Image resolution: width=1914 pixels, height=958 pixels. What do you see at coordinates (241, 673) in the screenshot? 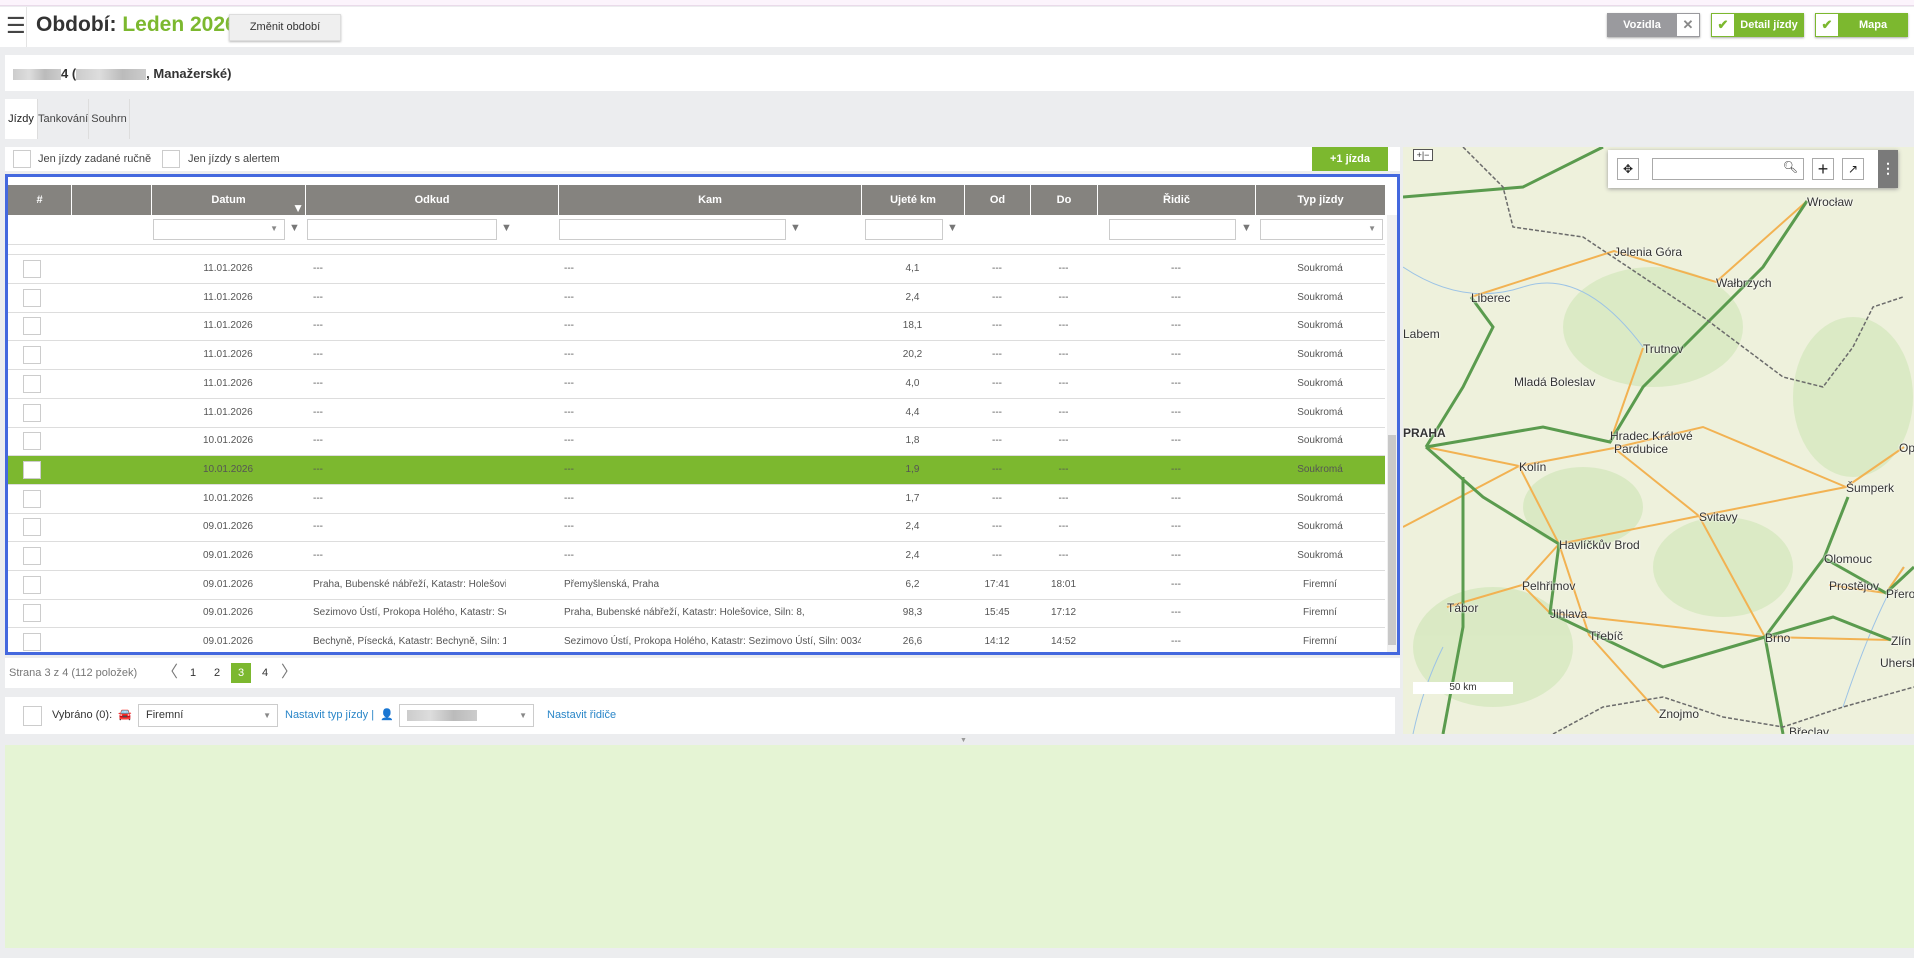
I see `page-3: 3` at bounding box center [241, 673].